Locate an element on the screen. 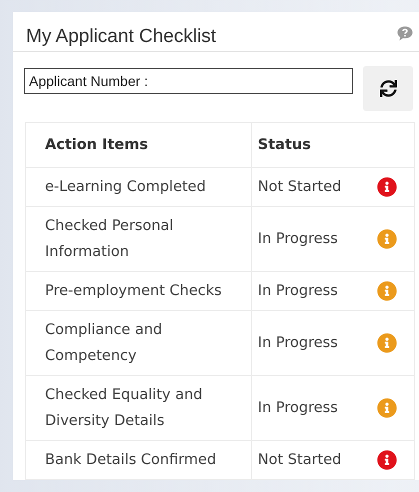 Image resolution: width=419 pixels, height=492 pixels. refresh-icon is located at coordinates (388, 88).